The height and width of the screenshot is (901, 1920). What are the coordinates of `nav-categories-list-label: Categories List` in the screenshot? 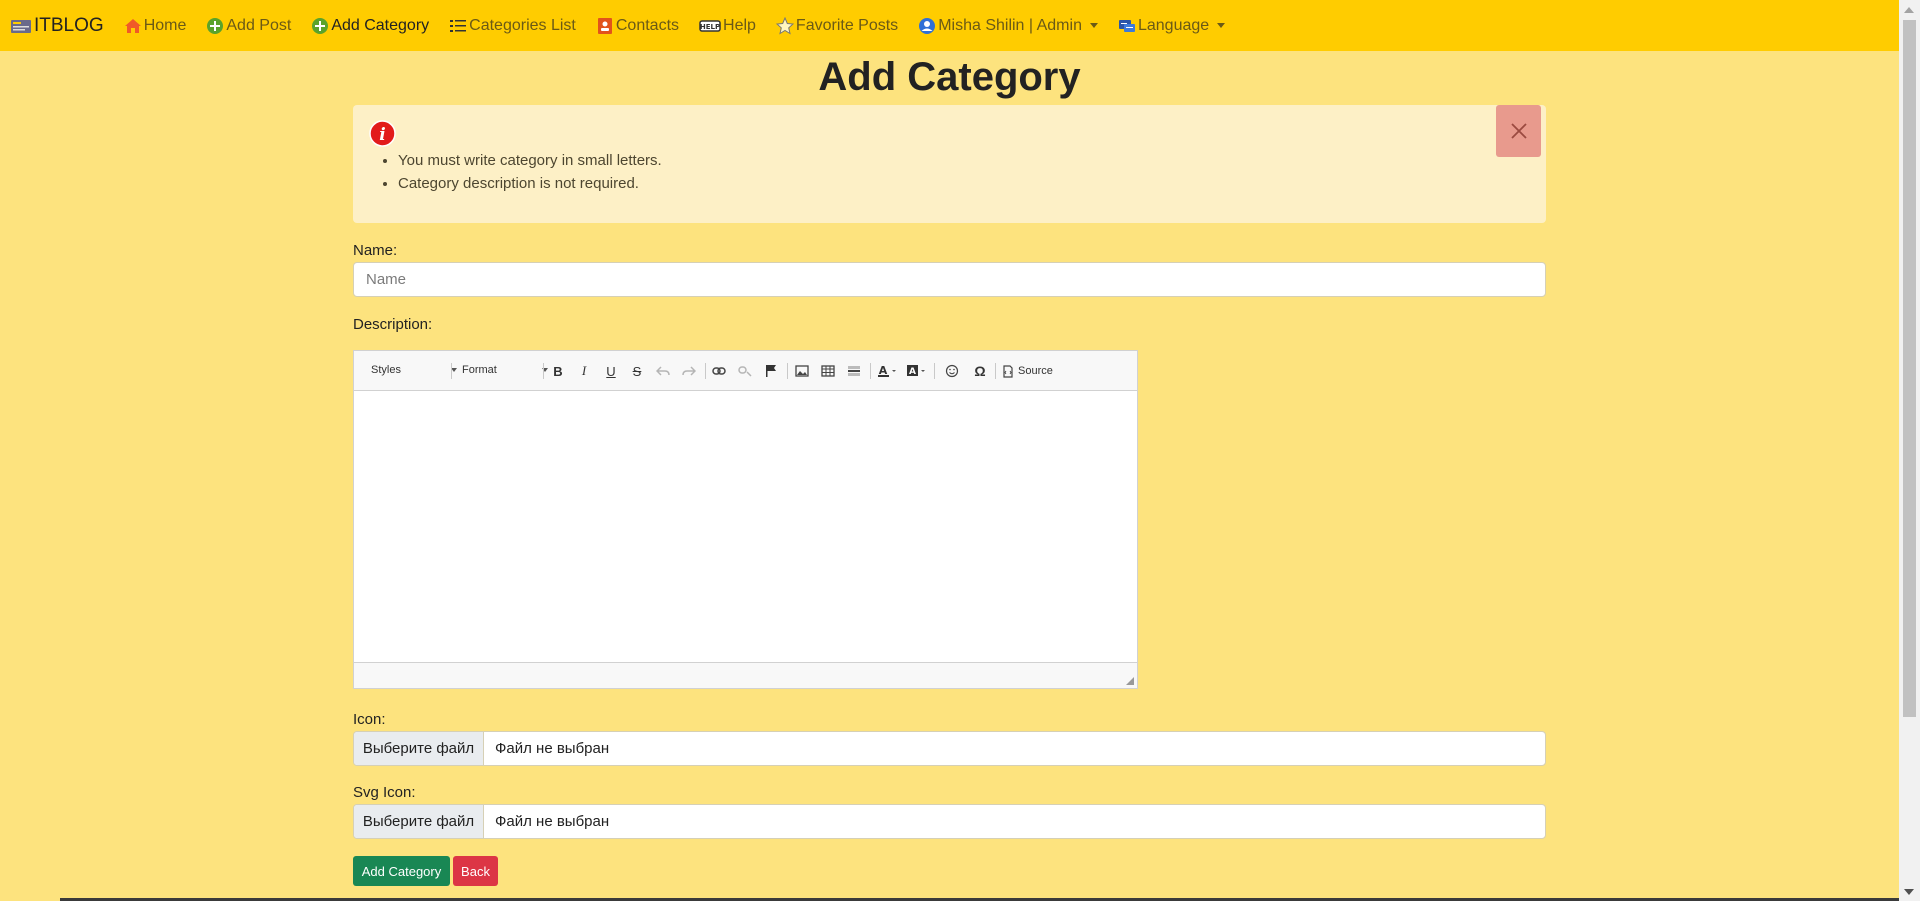 It's located at (522, 25).